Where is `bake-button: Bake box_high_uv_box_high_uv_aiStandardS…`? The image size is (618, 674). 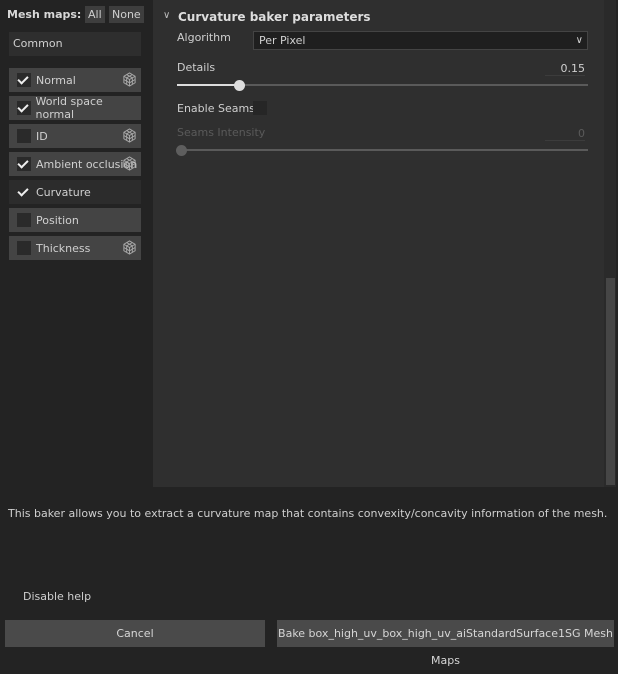
bake-button: Bake box_high_uv_box_high_uv_aiStandardS… is located at coordinates (445, 643).